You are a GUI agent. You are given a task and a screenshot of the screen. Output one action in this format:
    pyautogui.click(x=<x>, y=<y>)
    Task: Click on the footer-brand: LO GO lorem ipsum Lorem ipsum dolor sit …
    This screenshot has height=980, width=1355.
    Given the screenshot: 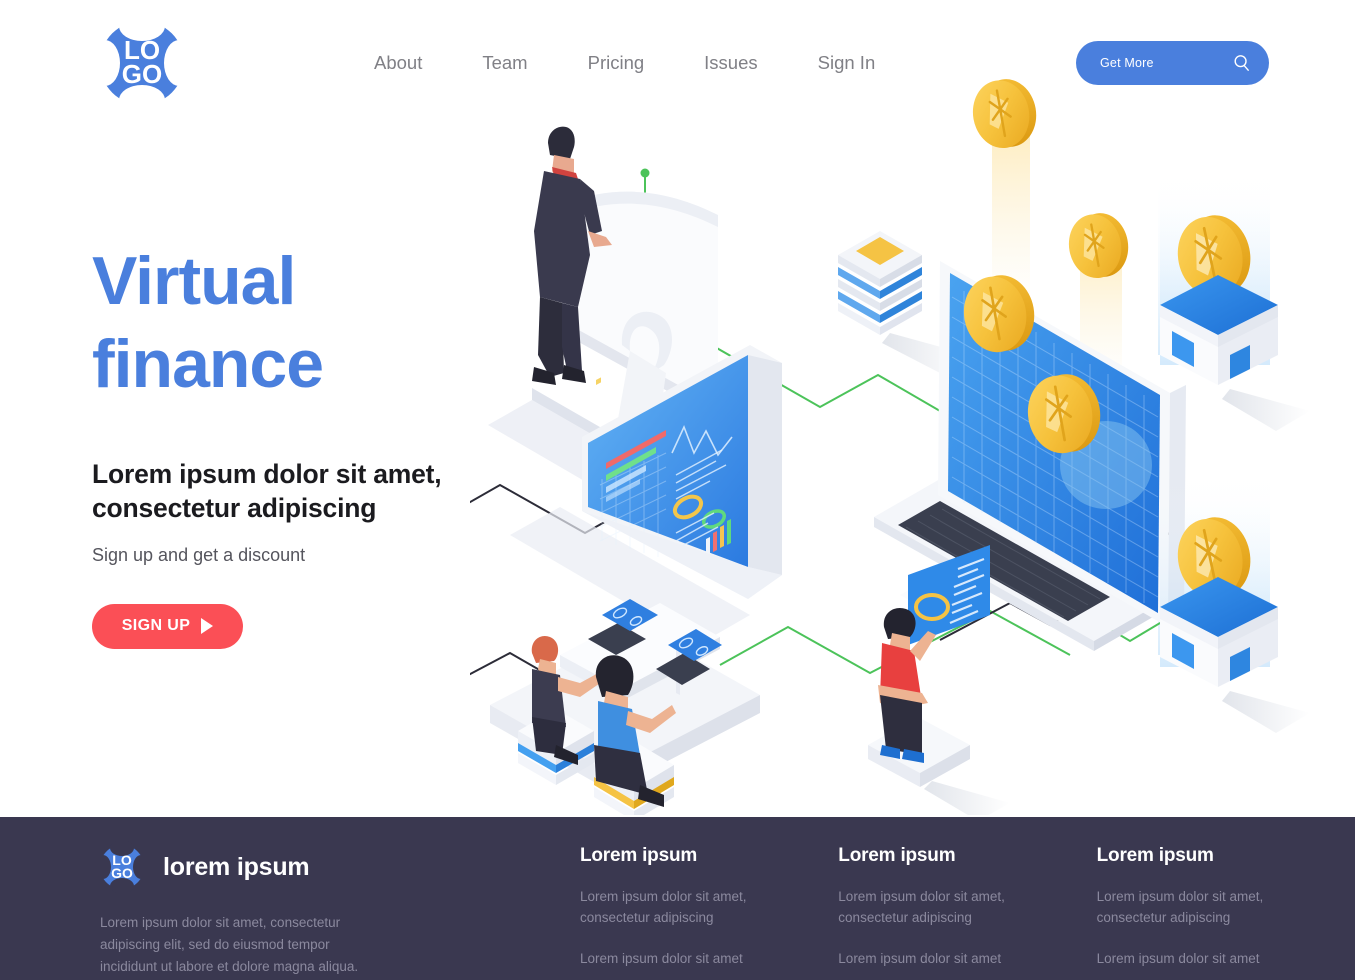 What is the action you would take?
    pyautogui.click(x=245, y=909)
    